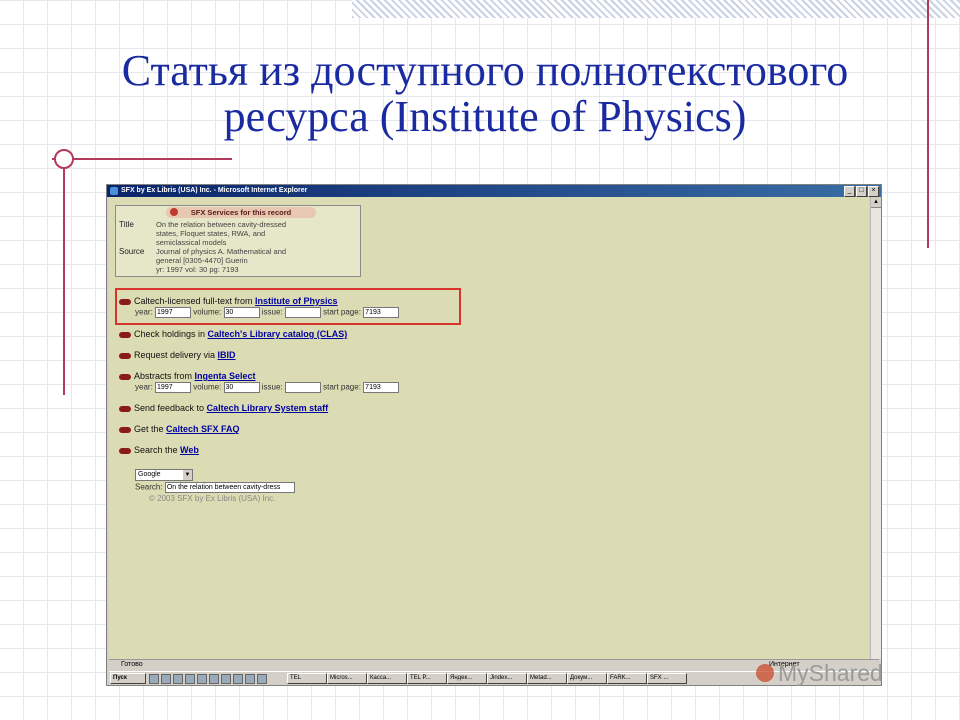 The height and width of the screenshot is (720, 960). Describe the element at coordinates (861, 191) in the screenshot. I see `maximize-button: □` at that location.